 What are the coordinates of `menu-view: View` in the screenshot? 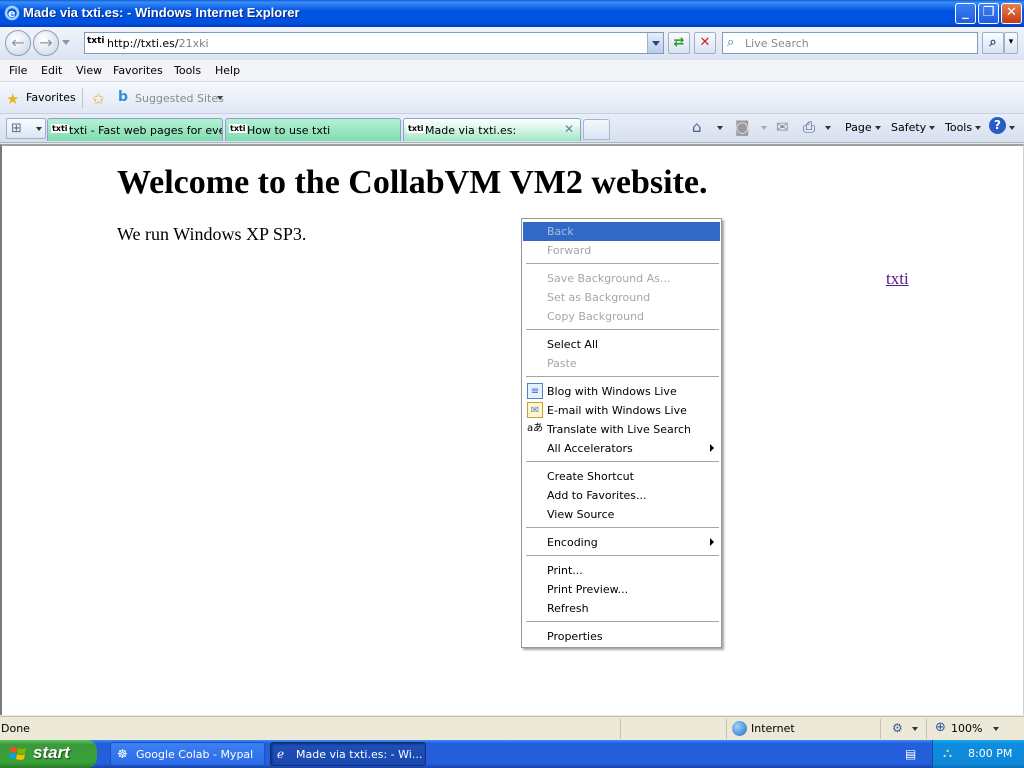 It's located at (89, 70).